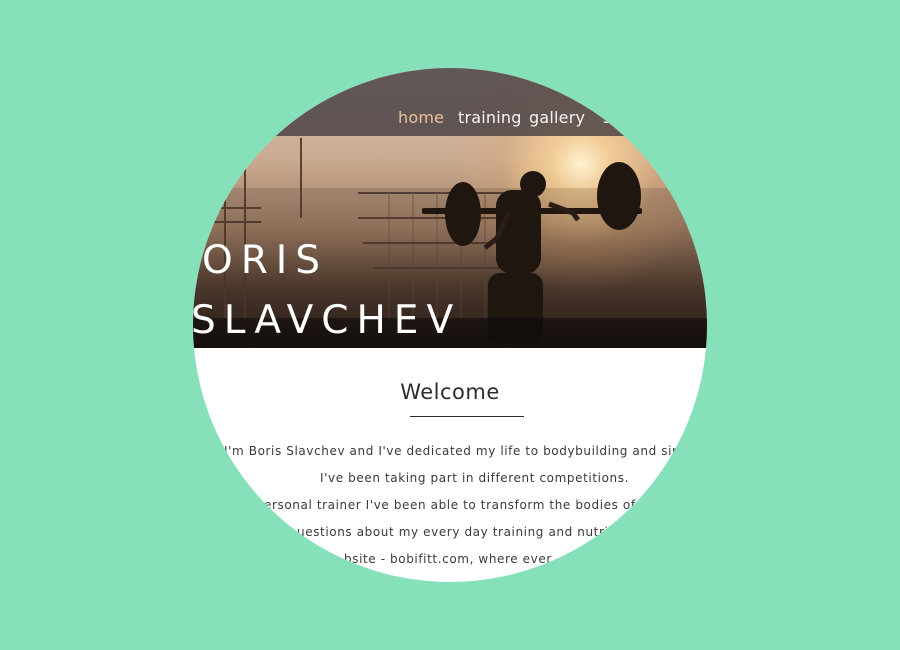  What do you see at coordinates (467, 416) in the screenshot?
I see `welcome-underline` at bounding box center [467, 416].